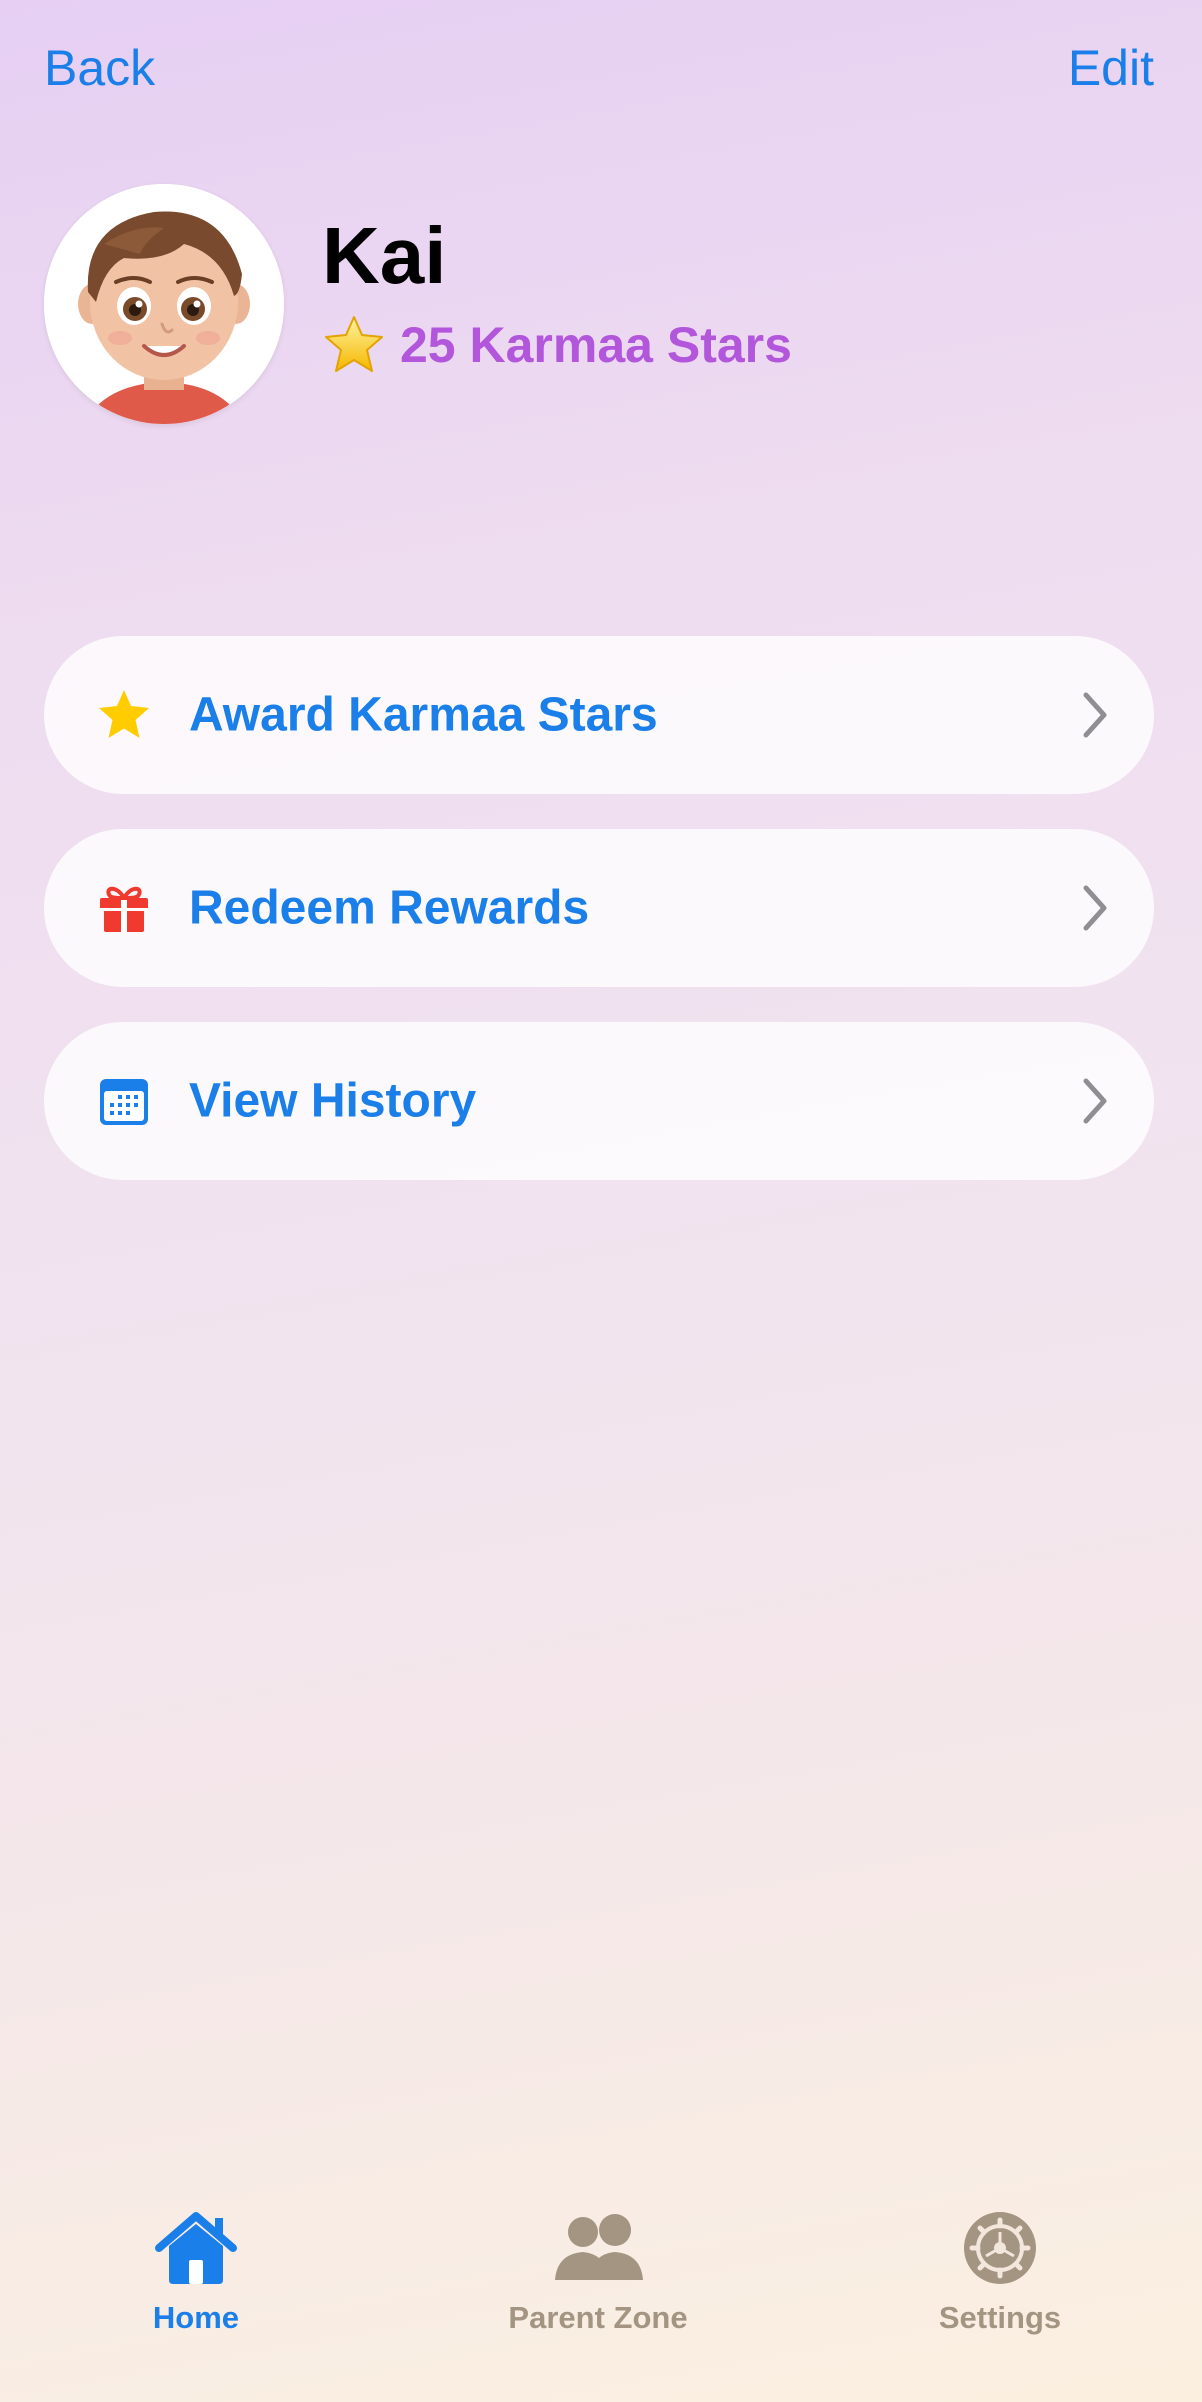  Describe the element at coordinates (333, 1101) in the screenshot. I see `menu-item-label: View History` at that location.